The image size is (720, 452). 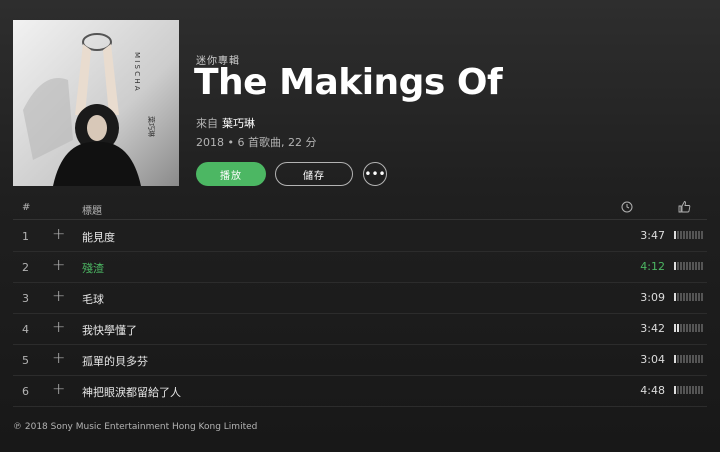 What do you see at coordinates (684, 208) in the screenshot?
I see `thumbs-up-icon` at bounding box center [684, 208].